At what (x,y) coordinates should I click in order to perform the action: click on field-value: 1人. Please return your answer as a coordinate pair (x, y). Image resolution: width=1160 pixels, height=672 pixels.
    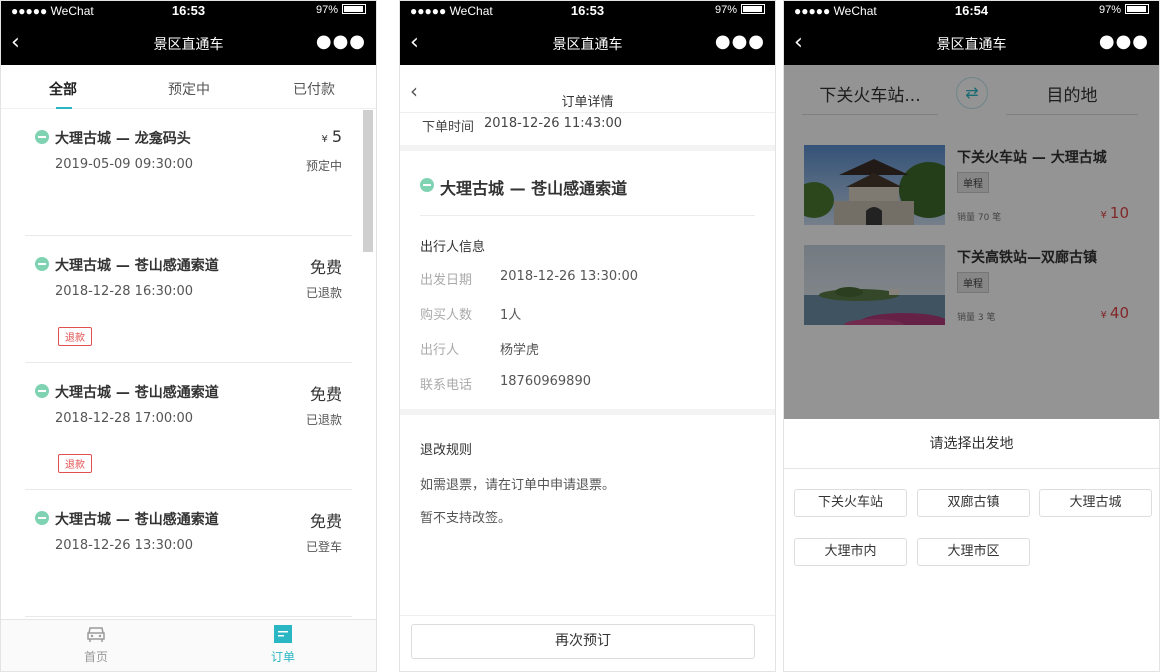
    Looking at the image, I should click on (511, 315).